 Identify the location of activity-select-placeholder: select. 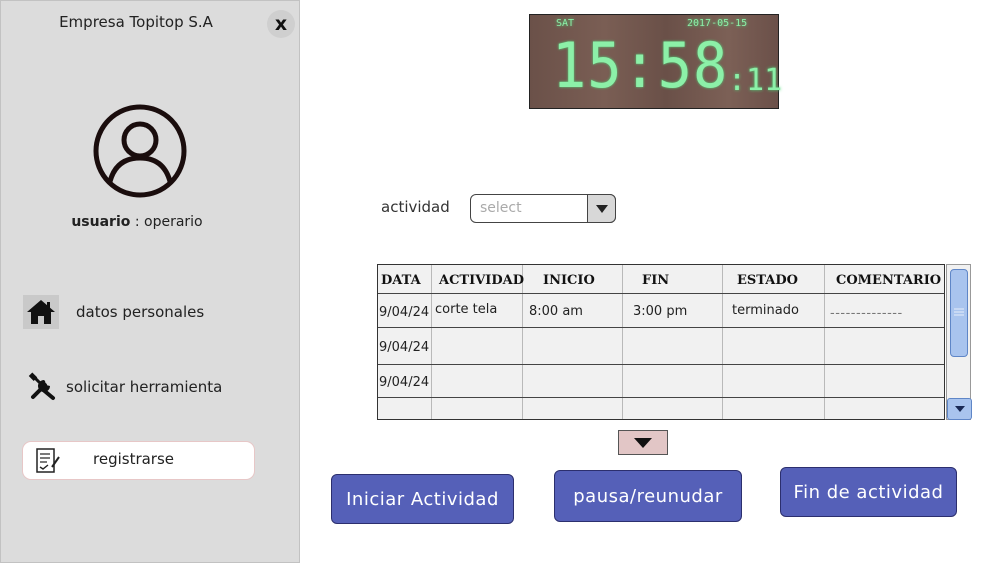
(501, 208).